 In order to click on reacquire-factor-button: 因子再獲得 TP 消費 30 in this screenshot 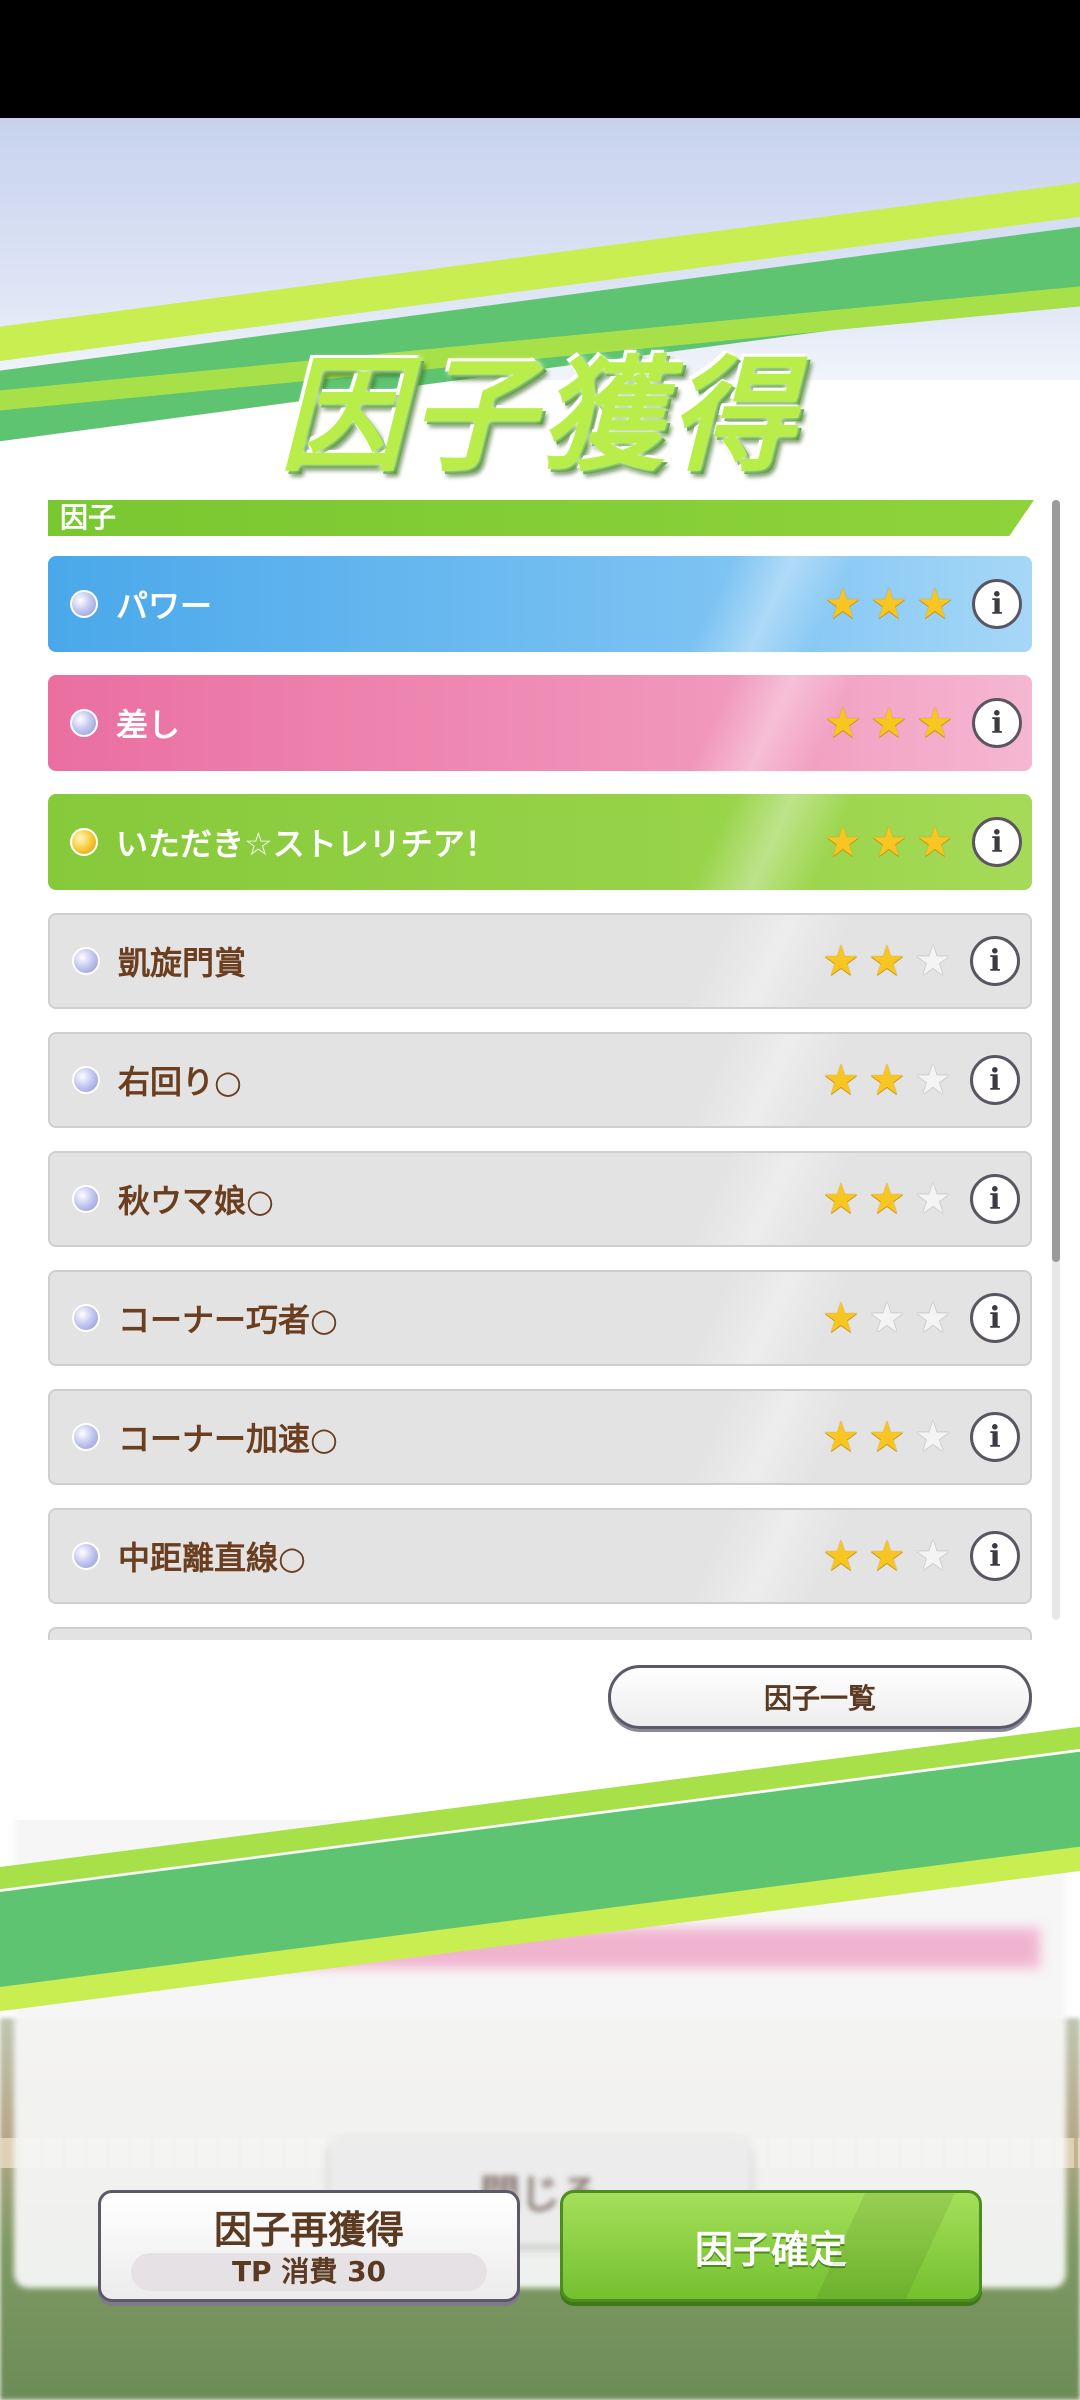, I will do `click(309, 2246)`.